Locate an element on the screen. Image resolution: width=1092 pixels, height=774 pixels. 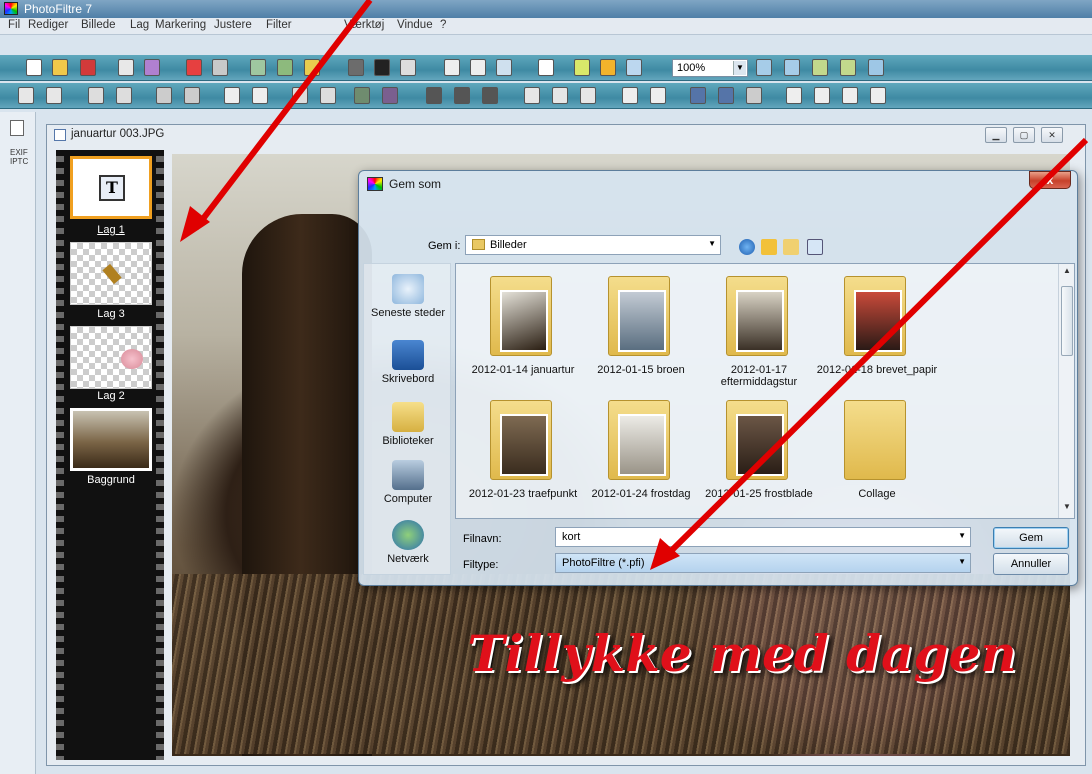
scroll-thumb is located at coordinates (1067, 321).